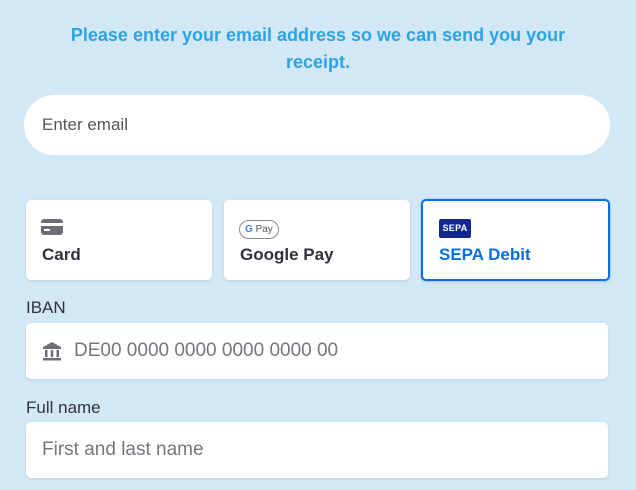 The height and width of the screenshot is (490, 636). I want to click on card-icon, so click(52, 227).